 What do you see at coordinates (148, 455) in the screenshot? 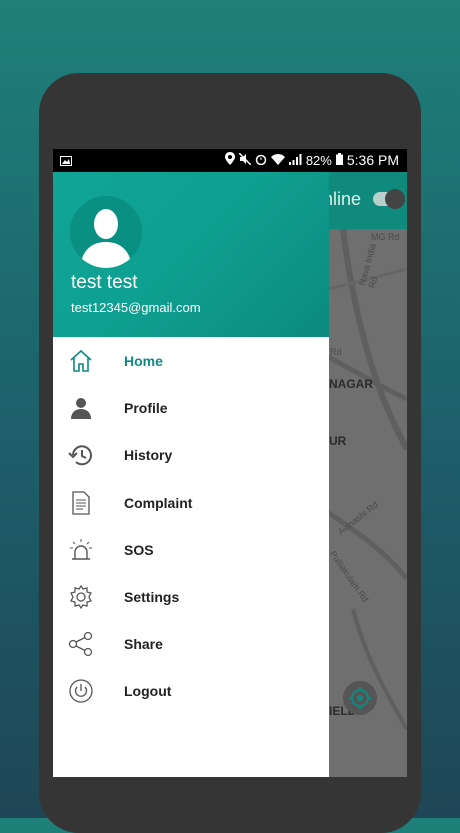
I see `menu-label: History` at bounding box center [148, 455].